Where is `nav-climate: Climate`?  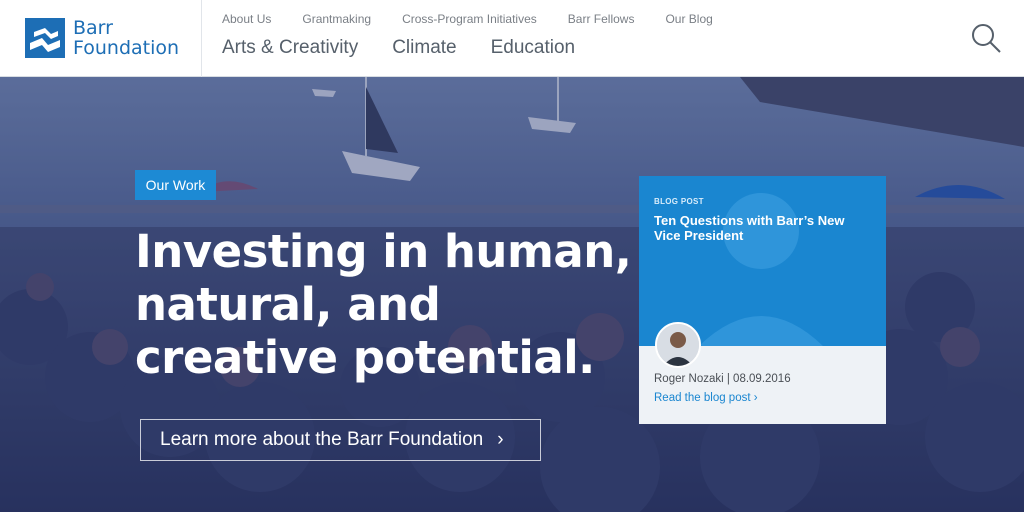 nav-climate: Climate is located at coordinates (424, 48).